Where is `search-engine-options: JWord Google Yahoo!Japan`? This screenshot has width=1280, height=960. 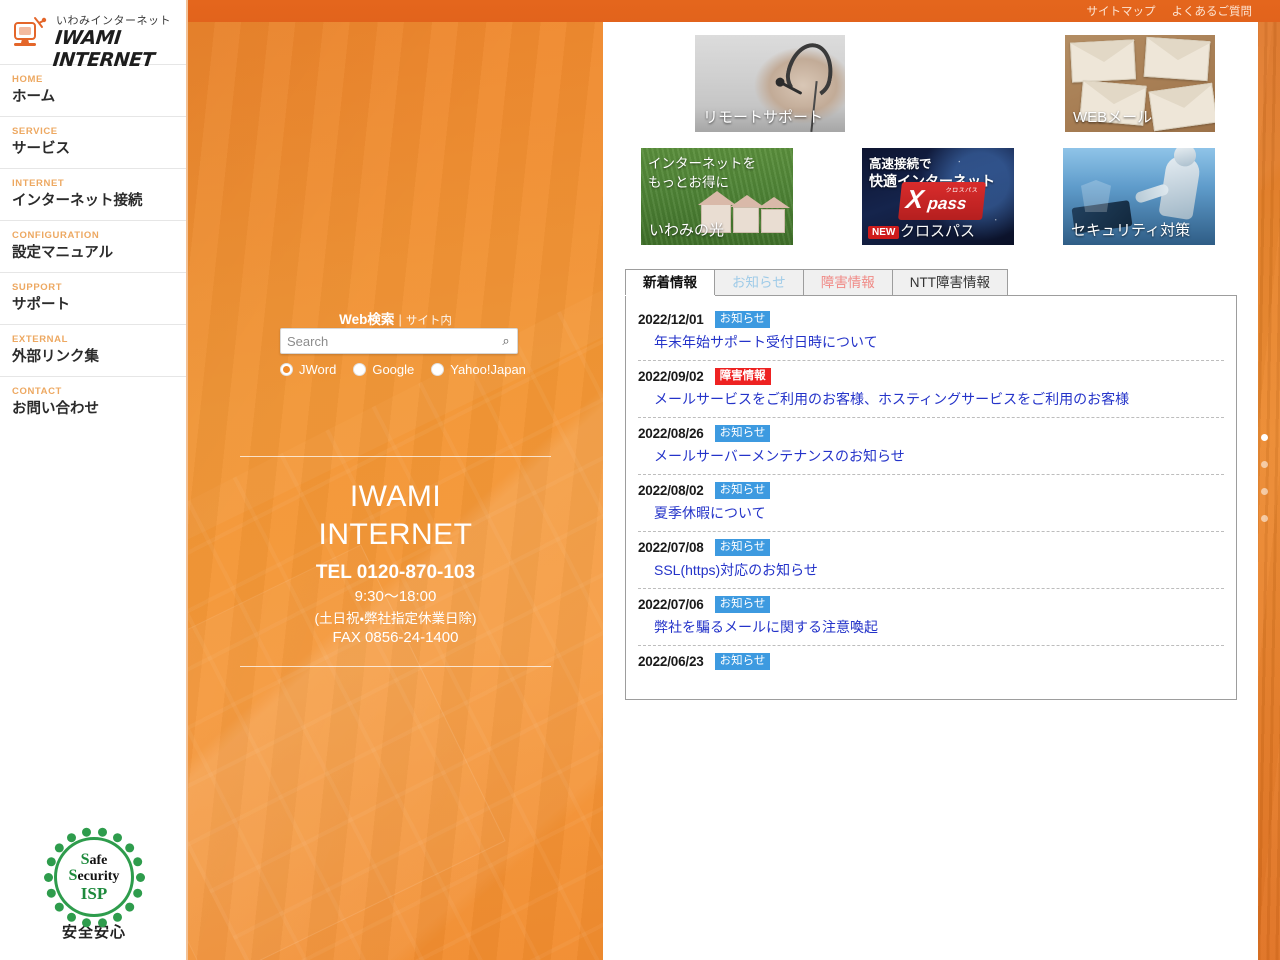 search-engine-options: JWord Google Yahoo!Japan is located at coordinates (440, 369).